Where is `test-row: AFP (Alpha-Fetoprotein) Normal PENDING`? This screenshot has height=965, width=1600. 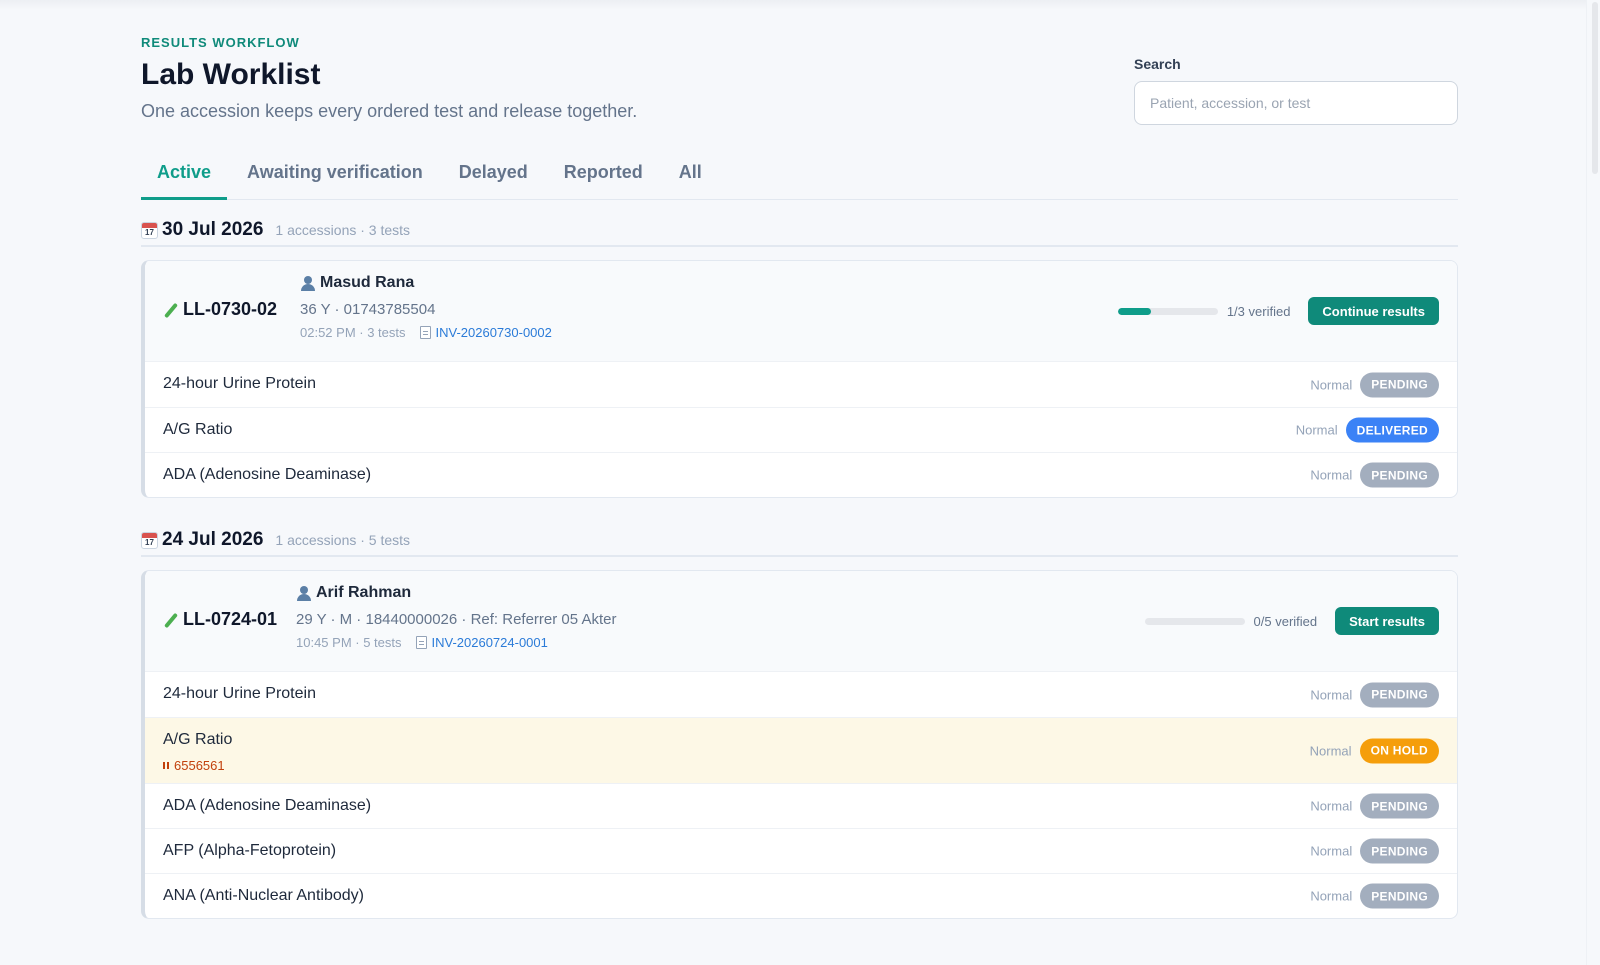
test-row: AFP (Alpha-Fetoprotein) Normal PENDING is located at coordinates (801, 850).